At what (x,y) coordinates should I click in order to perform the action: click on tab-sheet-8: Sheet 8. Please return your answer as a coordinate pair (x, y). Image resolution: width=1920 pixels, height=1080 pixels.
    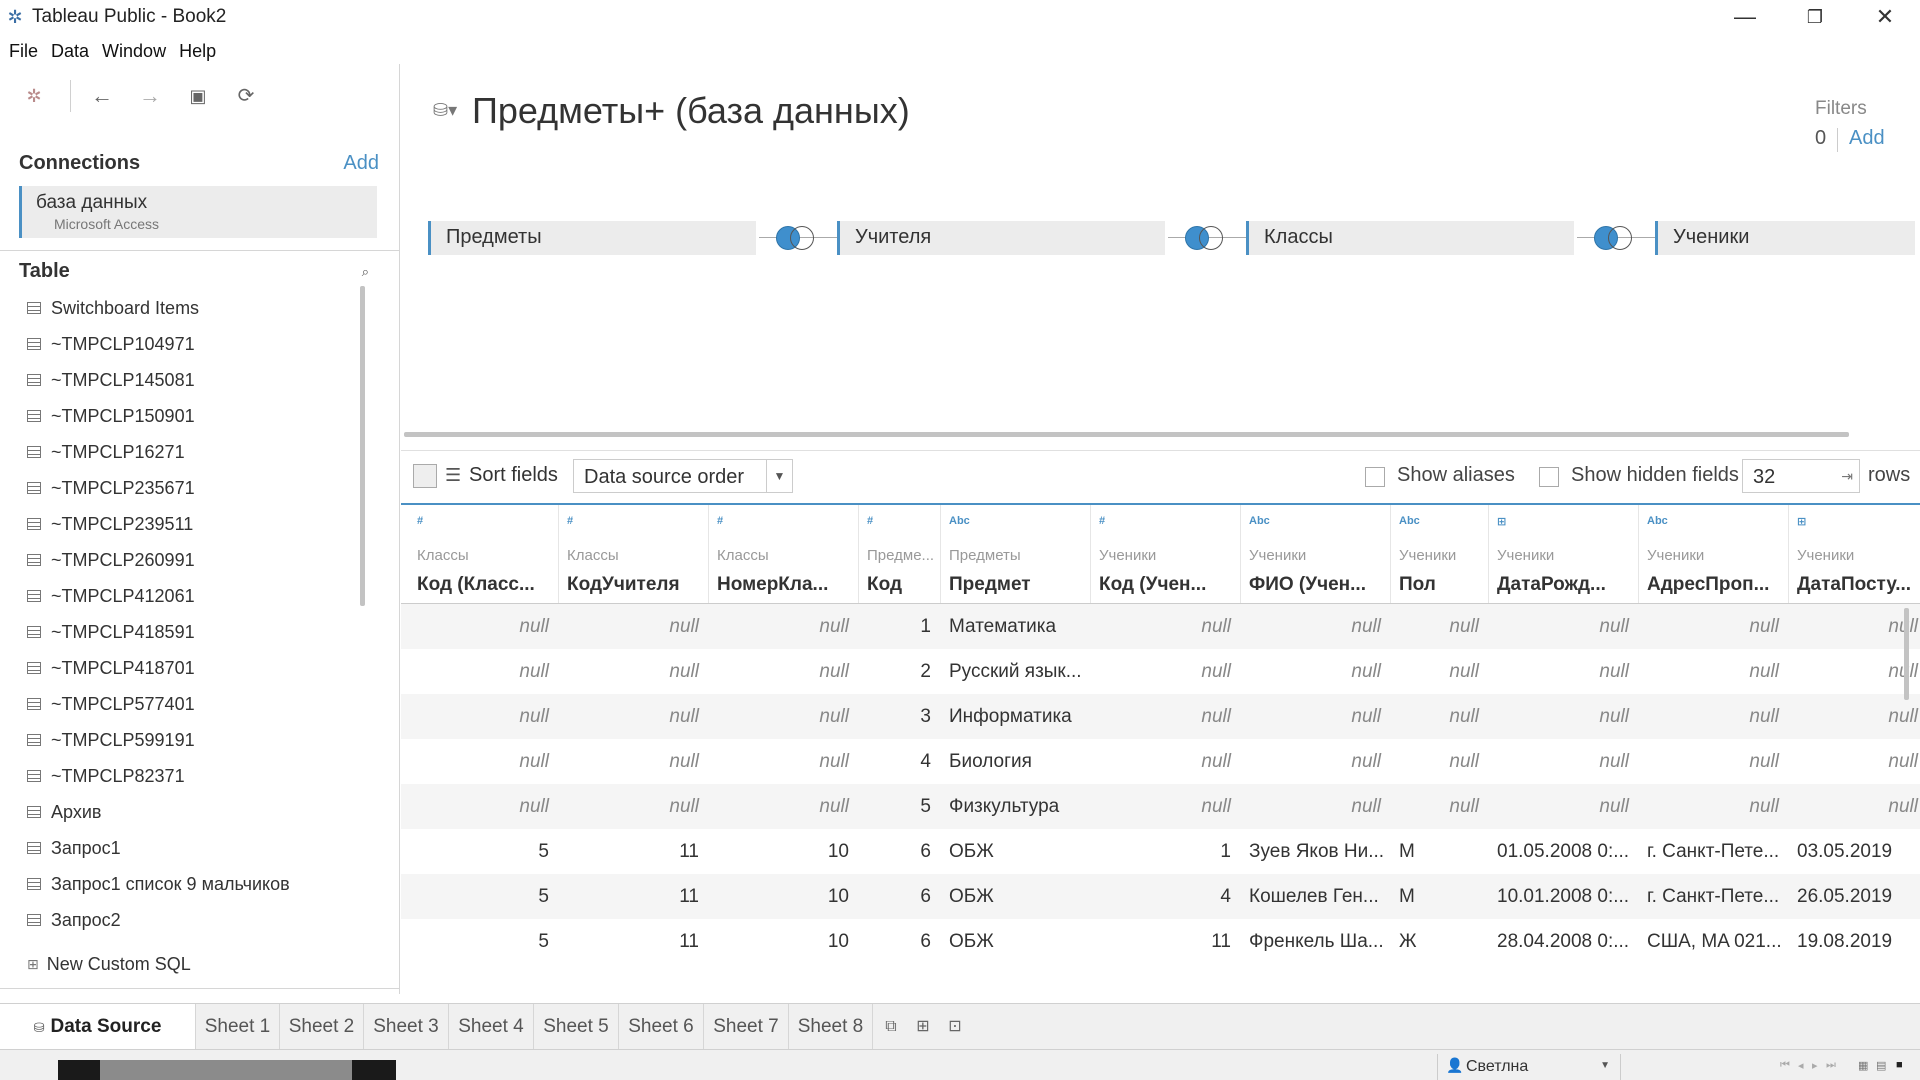
    Looking at the image, I should click on (831, 1027).